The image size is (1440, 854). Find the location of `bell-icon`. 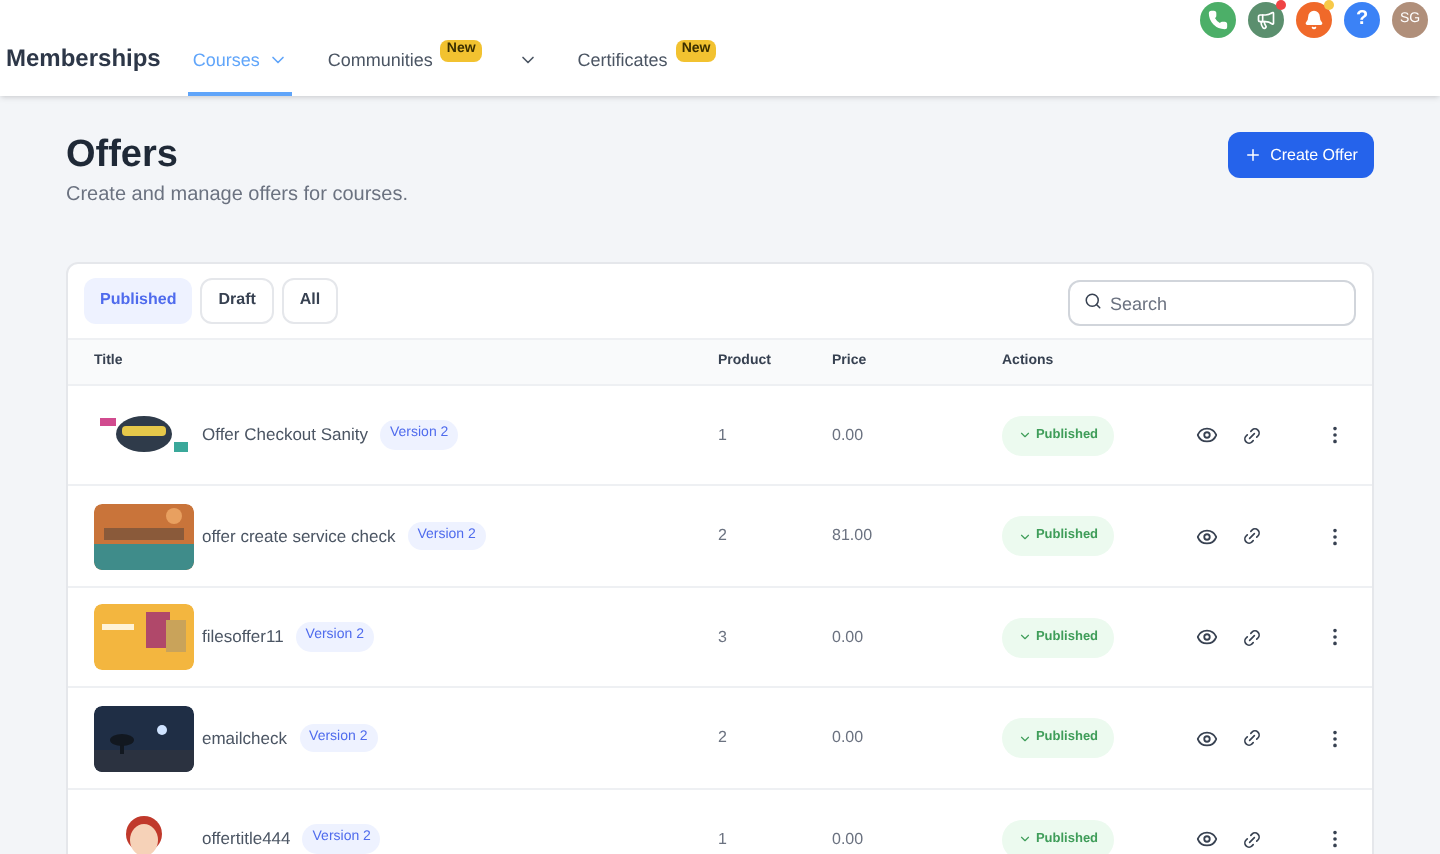

bell-icon is located at coordinates (1314, 20).